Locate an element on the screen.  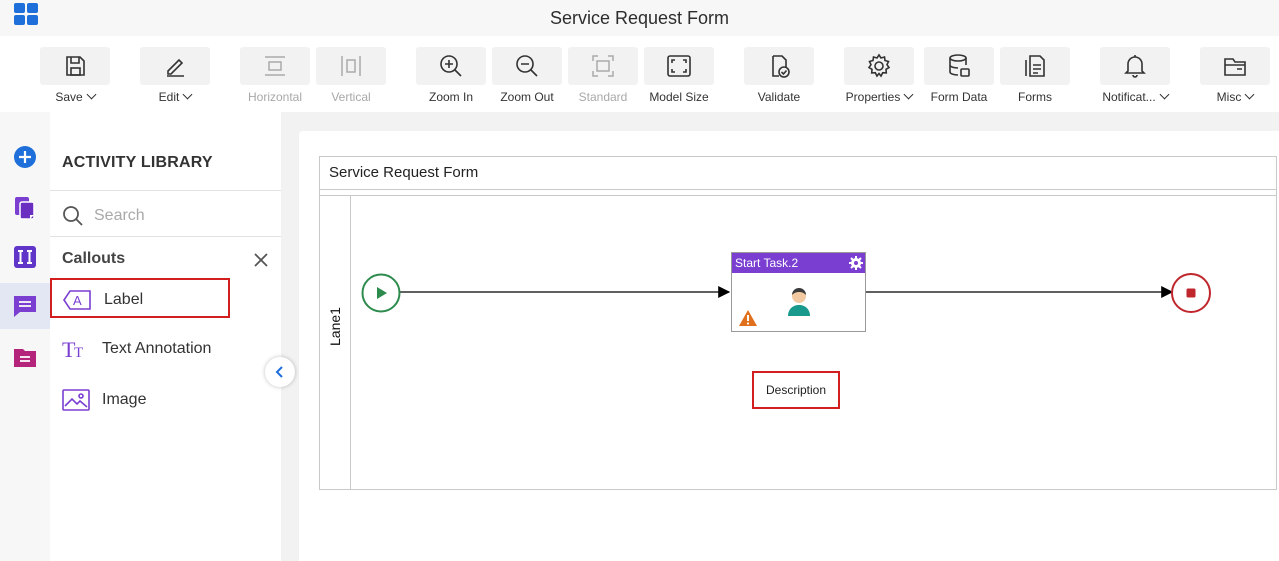
task-name: Start Task.2 is located at coordinates (767, 263).